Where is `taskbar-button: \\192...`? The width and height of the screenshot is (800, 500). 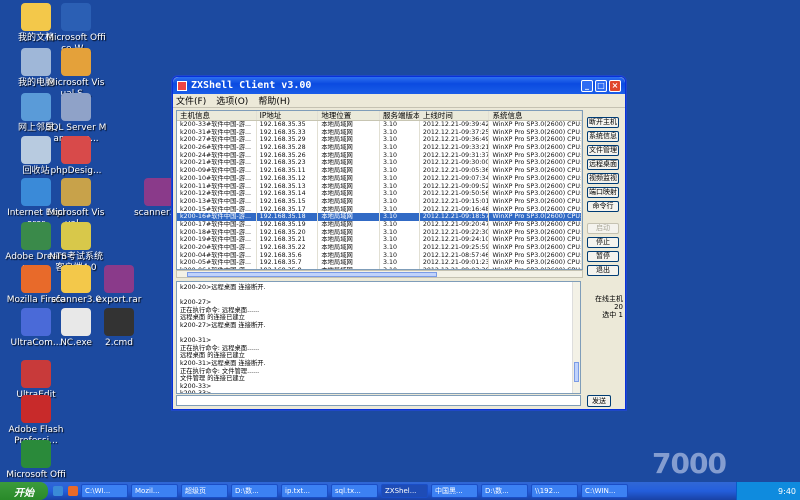 taskbar-button: \\192... is located at coordinates (554, 491).